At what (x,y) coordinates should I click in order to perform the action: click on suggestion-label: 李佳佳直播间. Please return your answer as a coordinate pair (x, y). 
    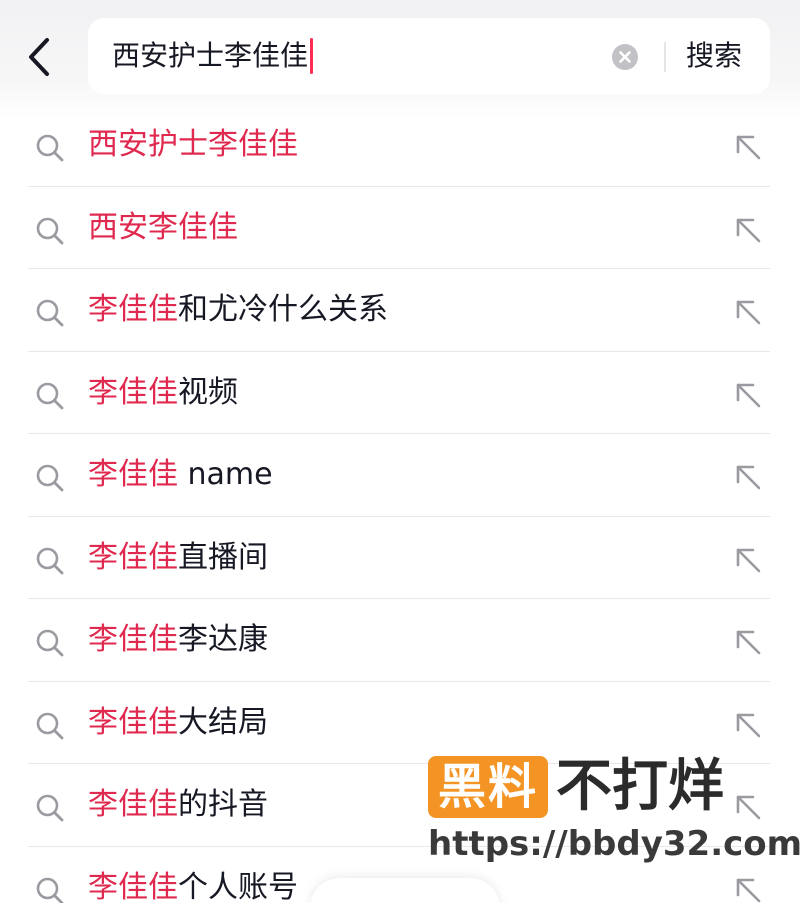
    Looking at the image, I should click on (178, 558).